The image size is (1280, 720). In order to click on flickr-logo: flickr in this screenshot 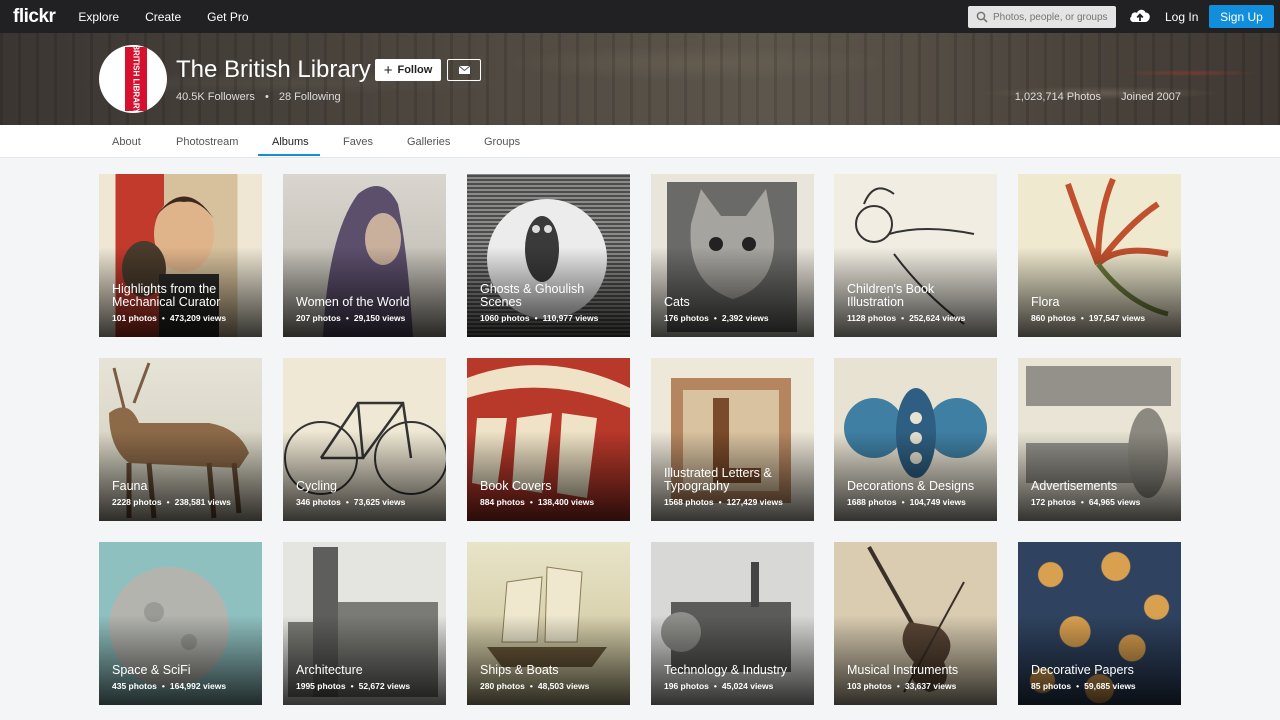, I will do `click(34, 17)`.